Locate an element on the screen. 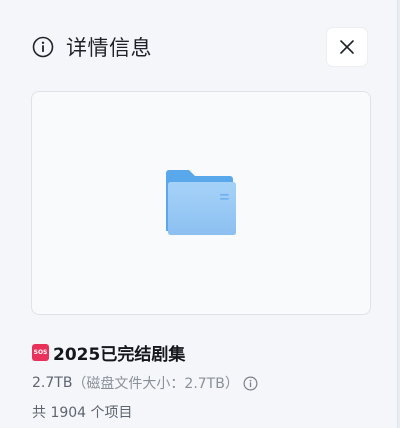 The image size is (400, 428). item-count: 共 1904 个项目 is located at coordinates (82, 413).